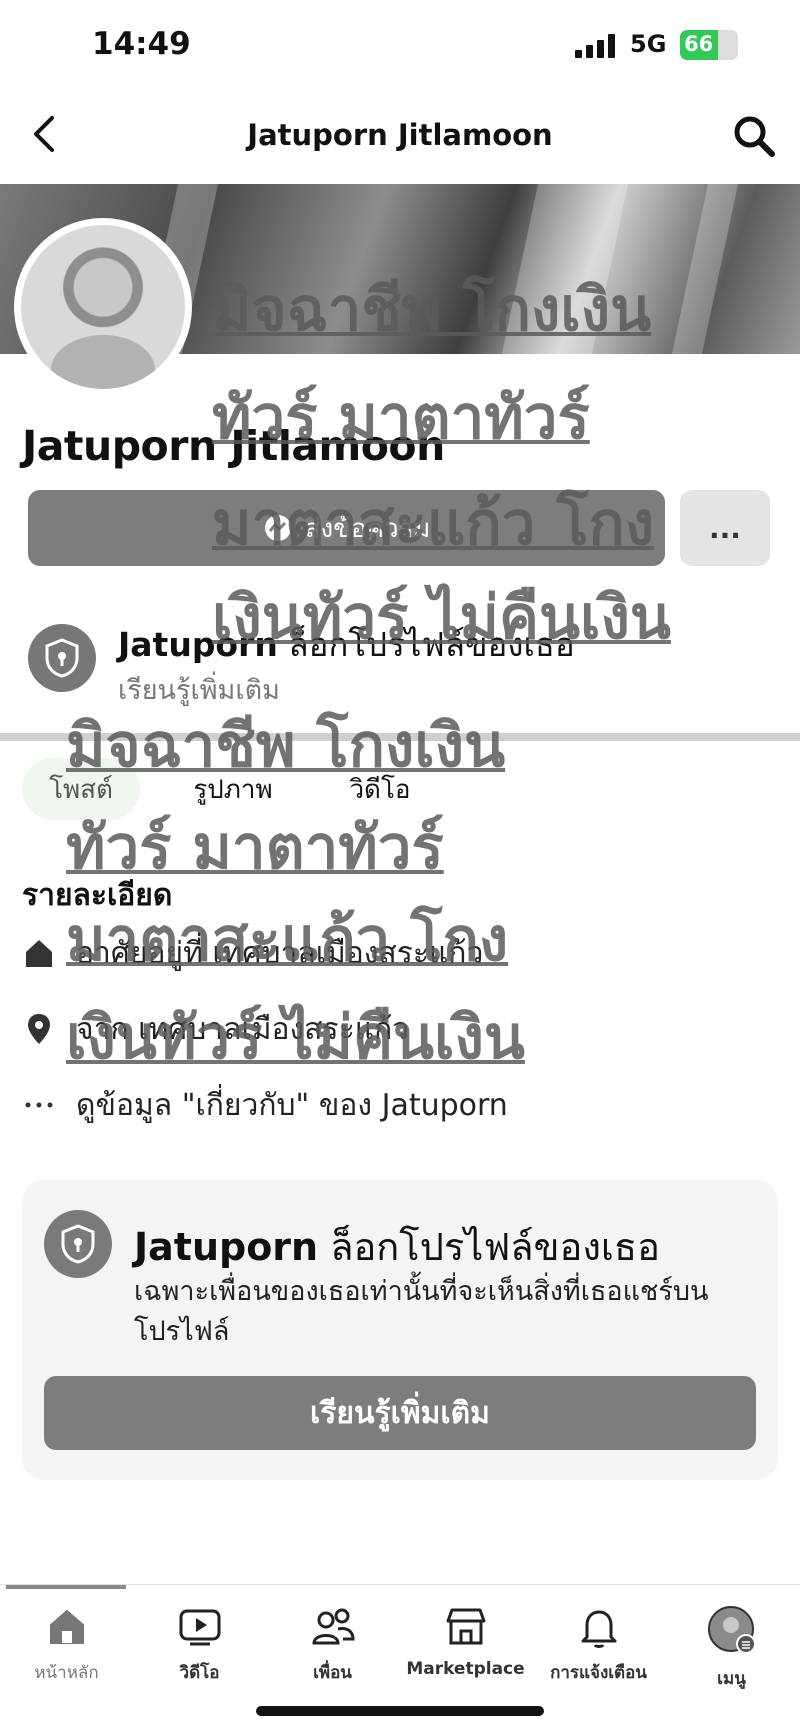 Image resolution: width=800 pixels, height=1731 pixels. Describe the element at coordinates (141, 44) in the screenshot. I see `status-time: 14:49` at that location.